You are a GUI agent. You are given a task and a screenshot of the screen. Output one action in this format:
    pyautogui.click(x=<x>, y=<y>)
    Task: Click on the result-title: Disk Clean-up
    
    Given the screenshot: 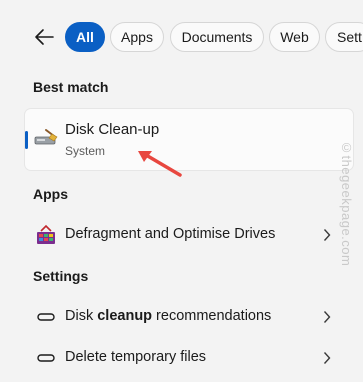 What is the action you would take?
    pyautogui.click(x=112, y=129)
    